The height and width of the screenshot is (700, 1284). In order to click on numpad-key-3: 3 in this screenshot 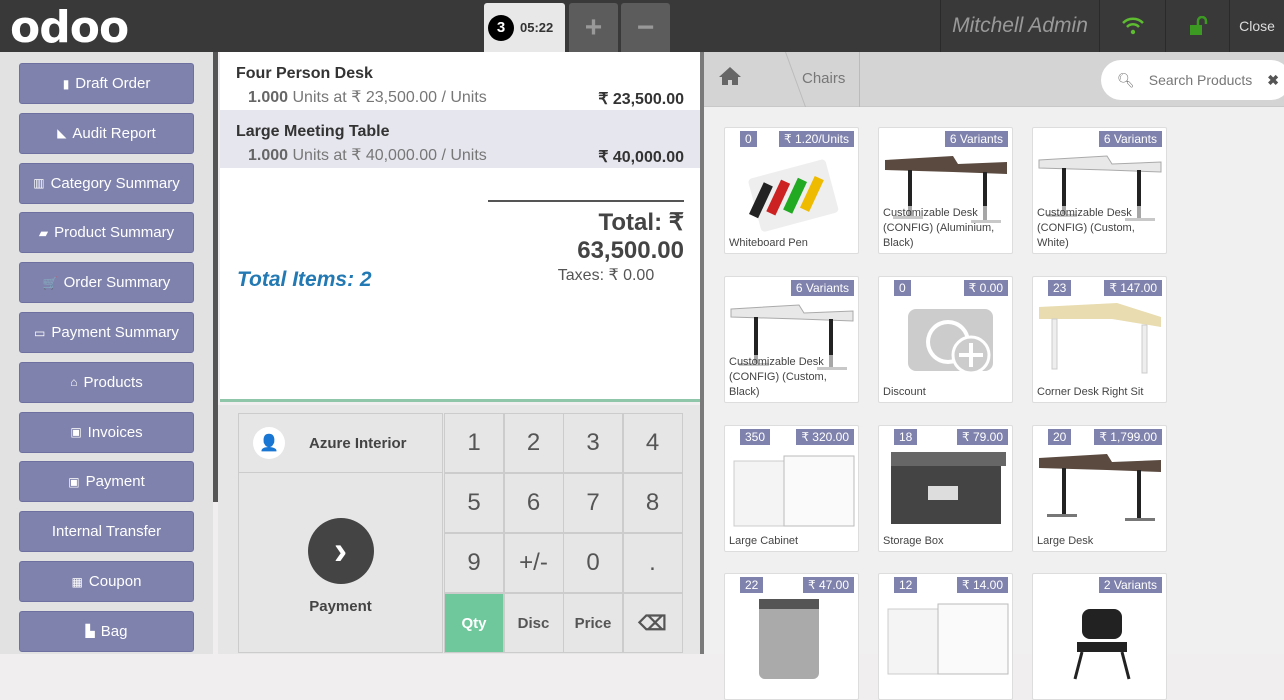, I will do `click(593, 443)`.